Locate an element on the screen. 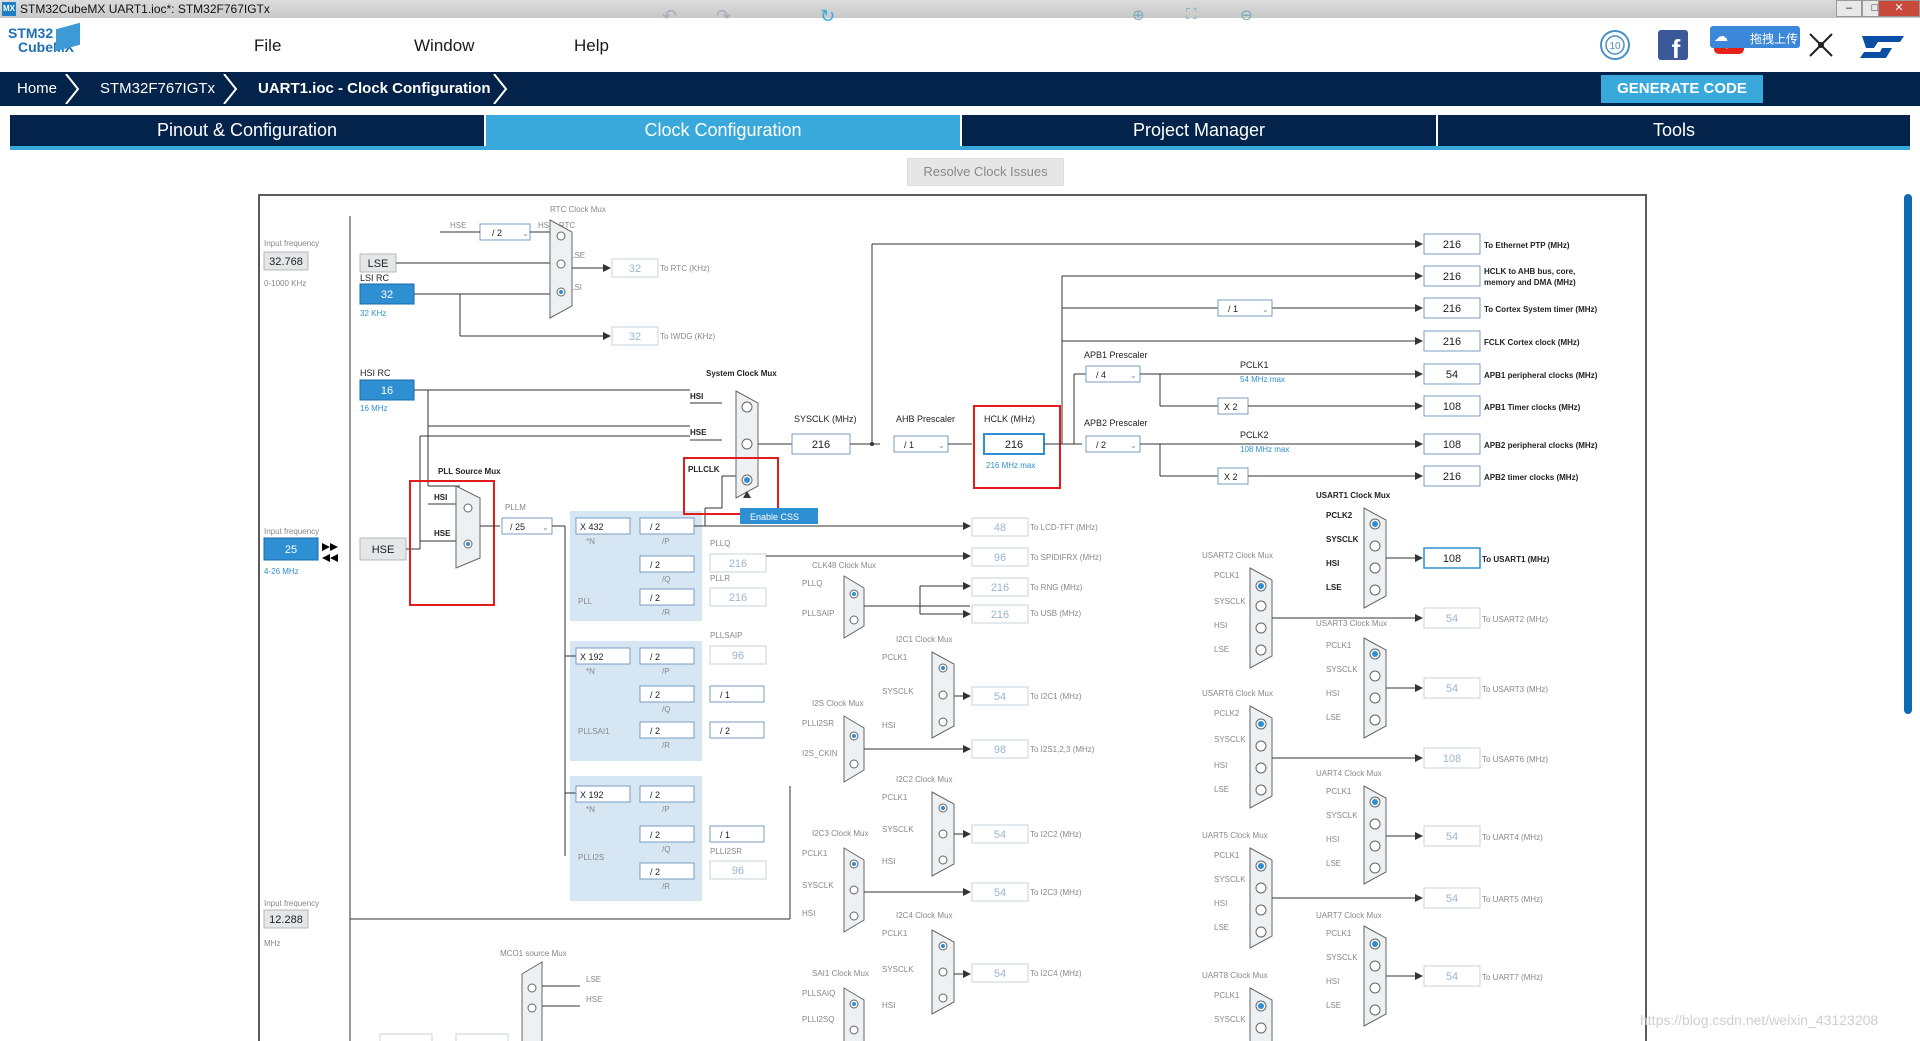  i2c3-in1: PCLK1 is located at coordinates (815, 853).